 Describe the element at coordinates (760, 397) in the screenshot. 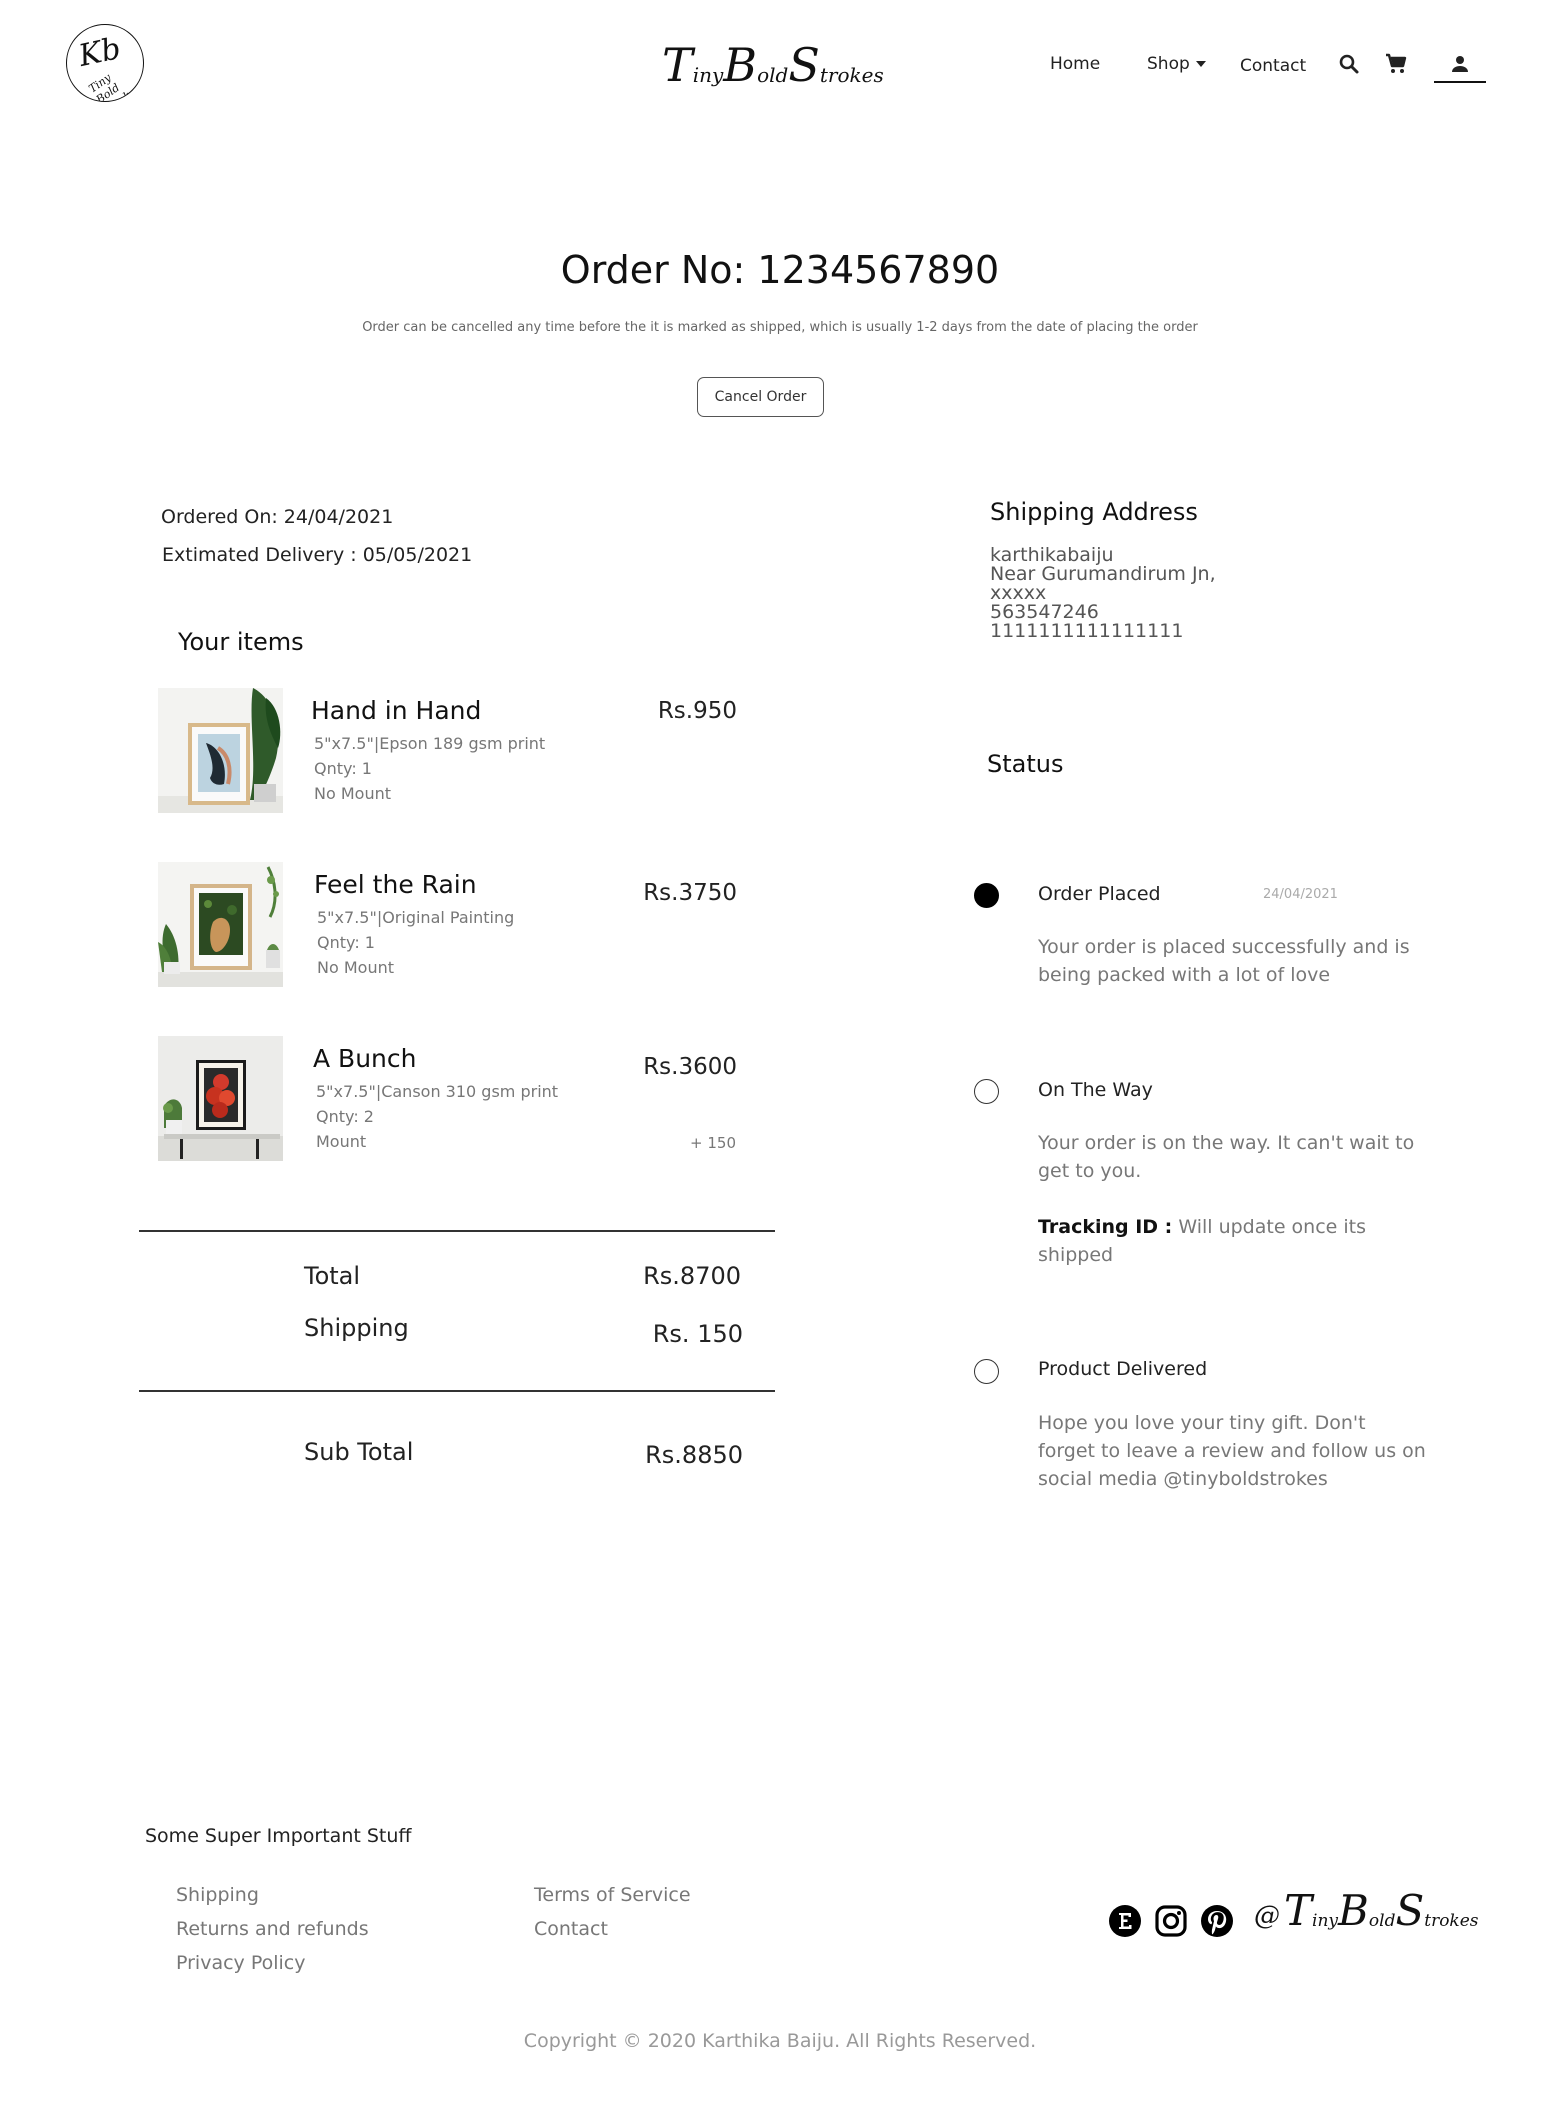

I see `cancel-order-button: Cancel Order` at that location.